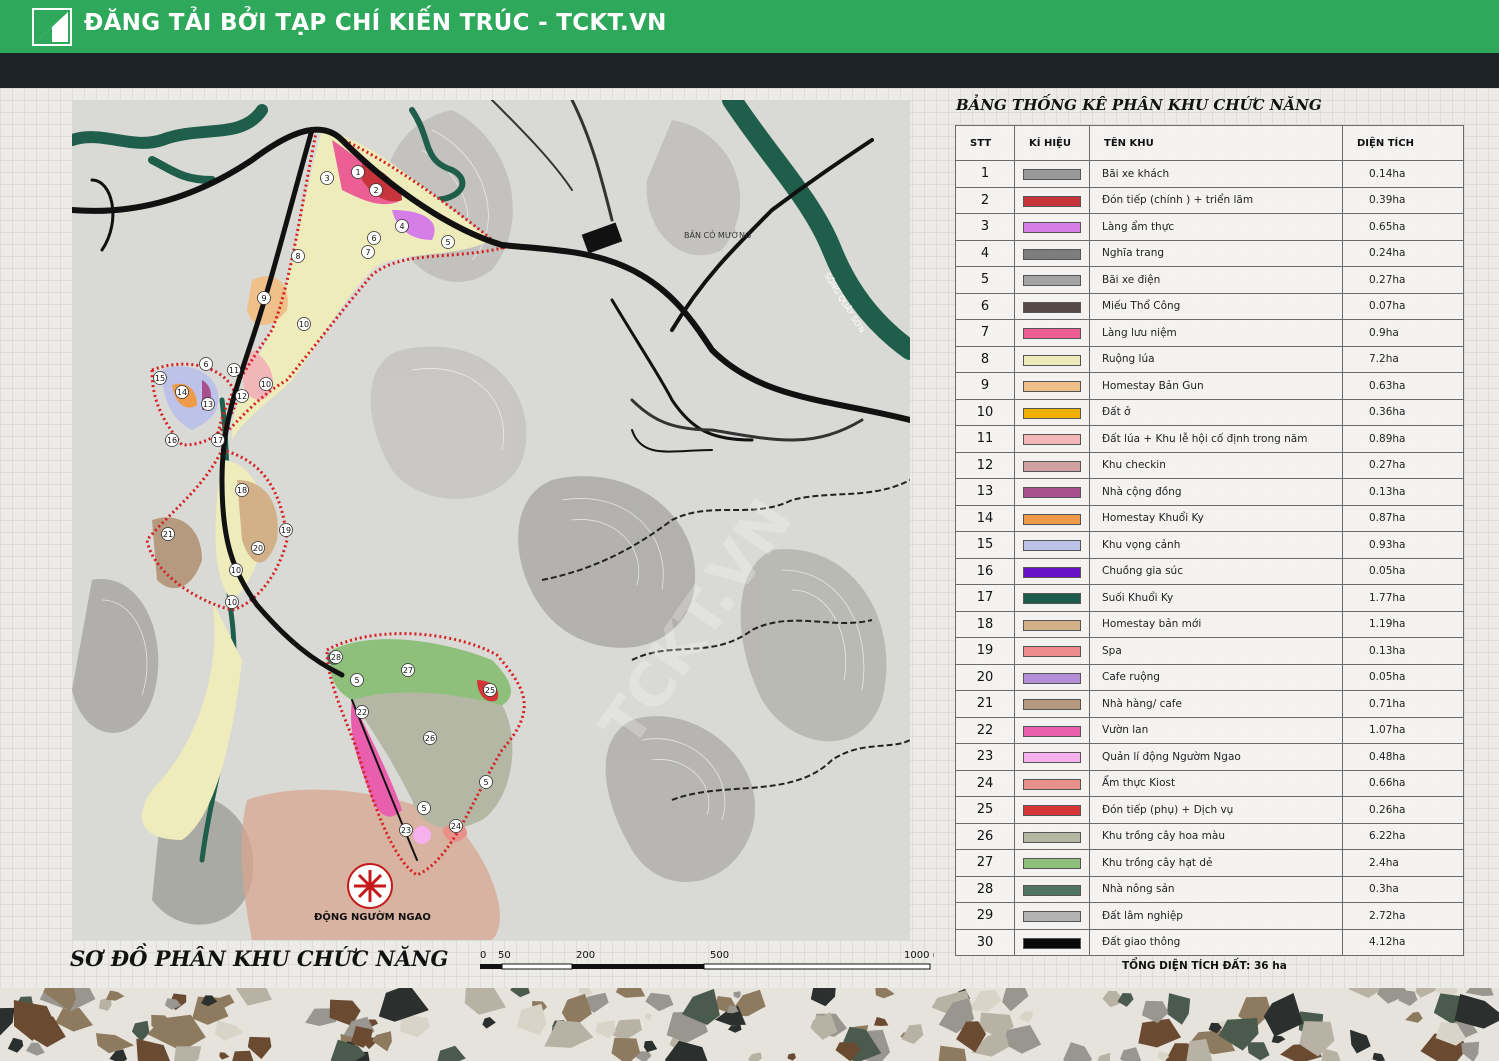 This screenshot has height=1061, width=1499. I want to click on header-area: DIỆN TÍCH, so click(1403, 143).